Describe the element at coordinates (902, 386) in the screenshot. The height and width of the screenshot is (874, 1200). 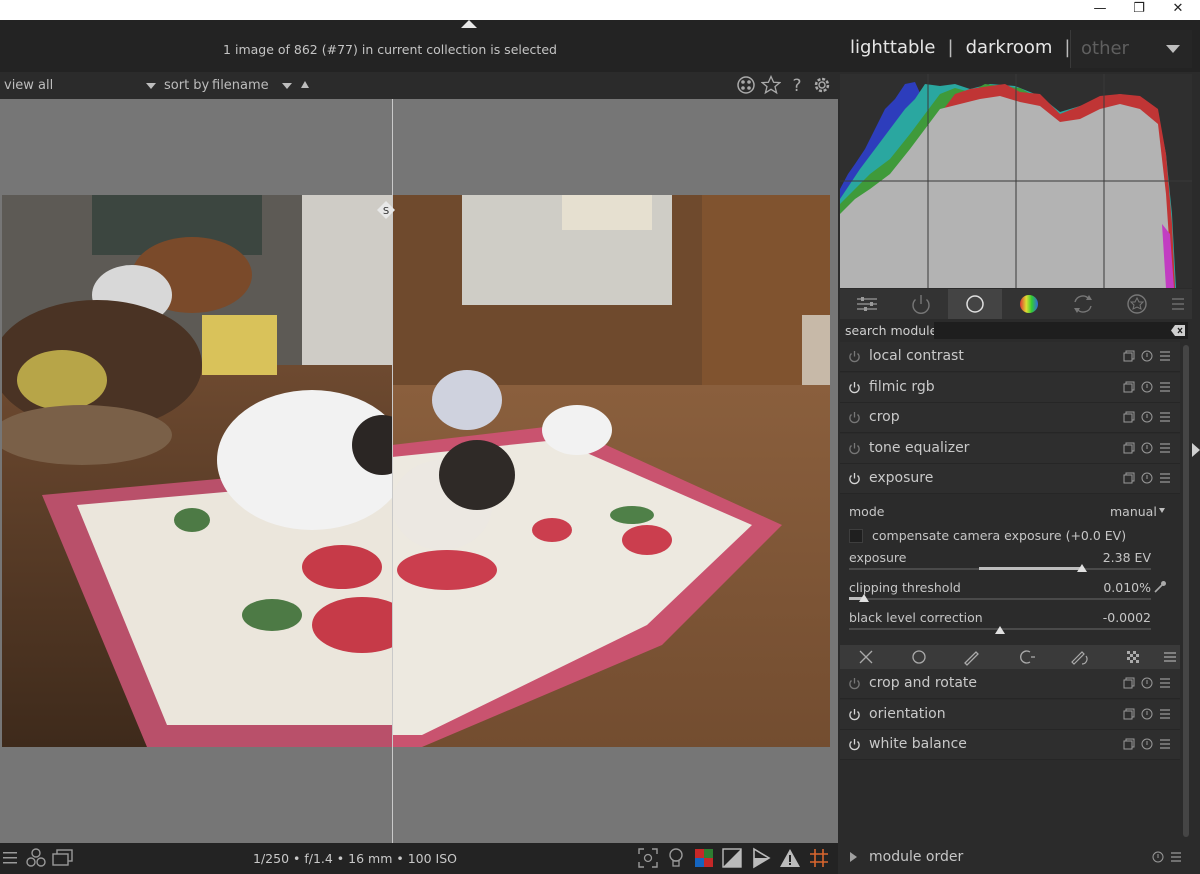
I see `module-name: filmic rgb` at that location.